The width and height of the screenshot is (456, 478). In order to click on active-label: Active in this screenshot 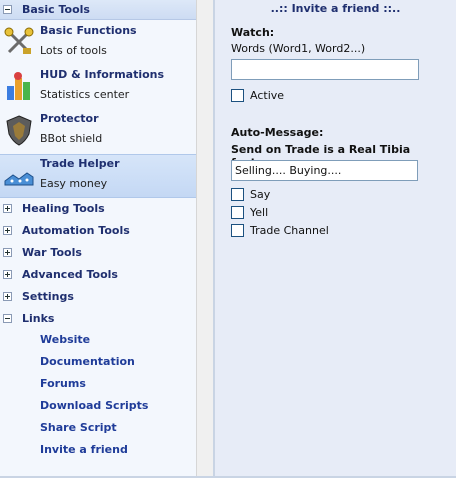, I will do `click(267, 95)`.